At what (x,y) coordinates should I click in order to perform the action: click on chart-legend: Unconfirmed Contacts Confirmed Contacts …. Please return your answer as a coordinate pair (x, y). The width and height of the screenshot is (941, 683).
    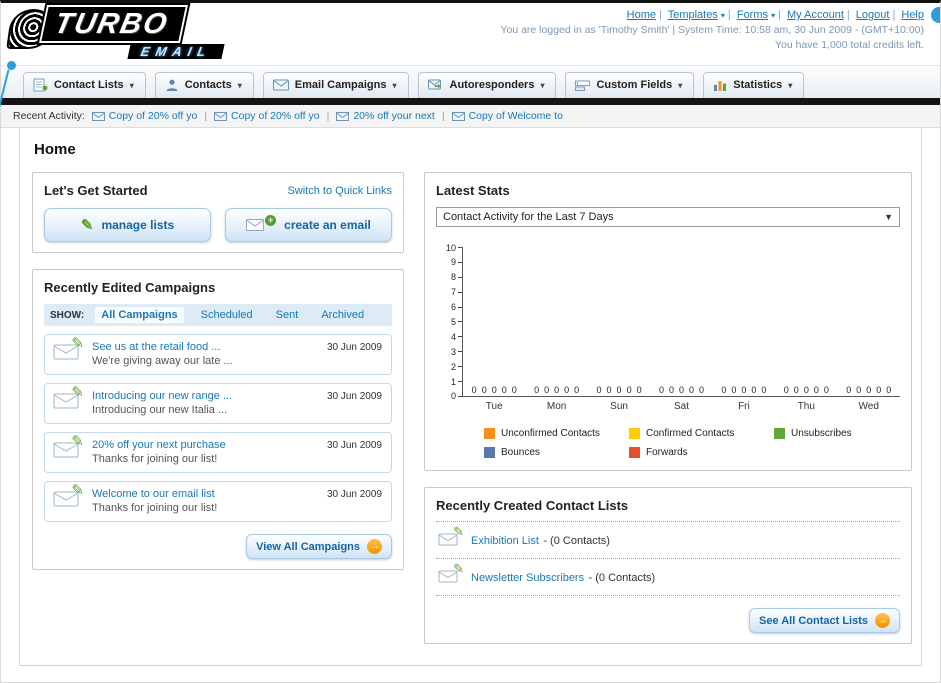
    Looking at the image, I should click on (692, 443).